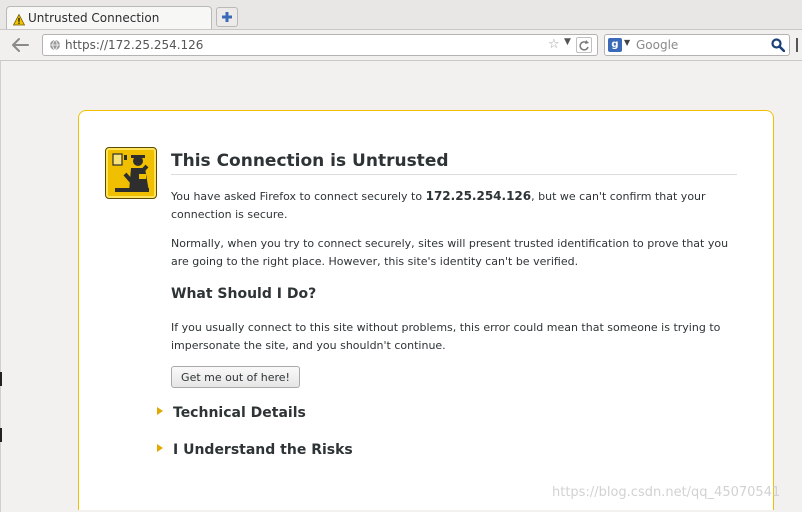 This screenshot has height=512, width=802. I want to click on security-guard-icon, so click(131, 173).